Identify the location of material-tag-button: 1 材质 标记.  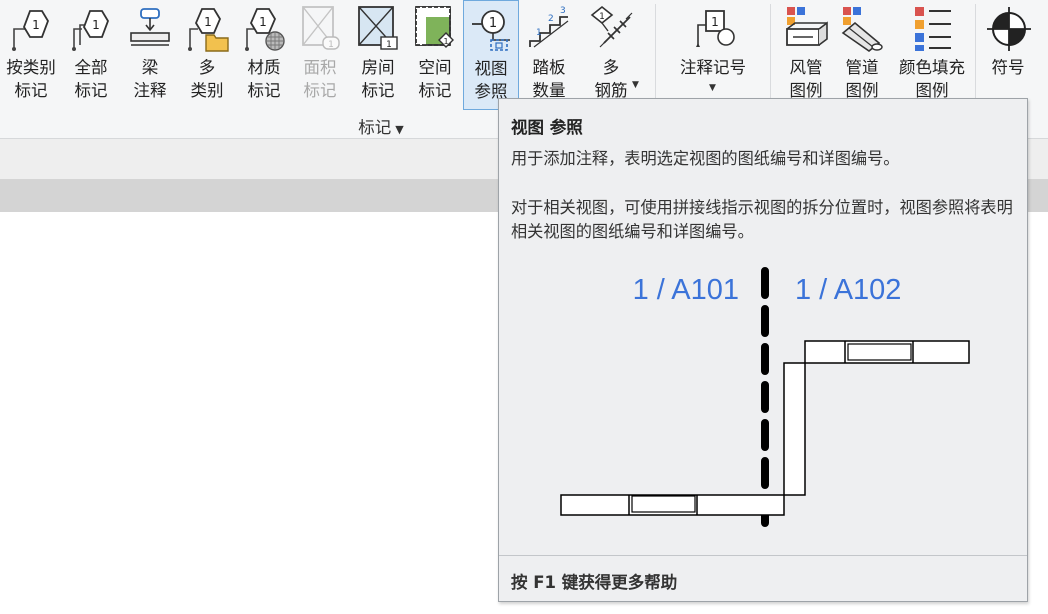
(264, 55).